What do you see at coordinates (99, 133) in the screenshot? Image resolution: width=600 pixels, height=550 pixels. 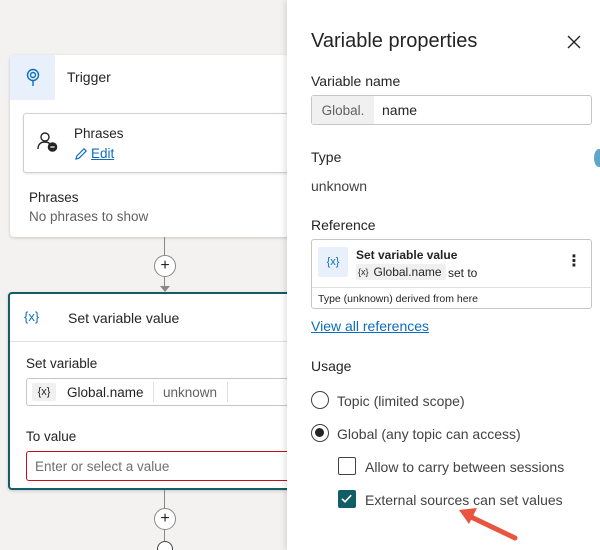 I see `phrases-card-title: Phrases` at bounding box center [99, 133].